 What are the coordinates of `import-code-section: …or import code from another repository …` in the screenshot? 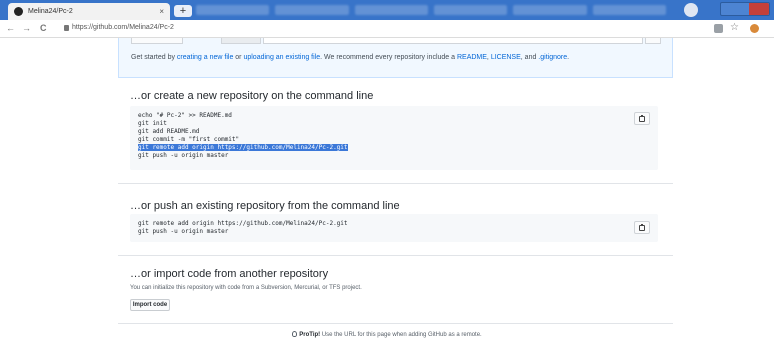 It's located at (395, 290).